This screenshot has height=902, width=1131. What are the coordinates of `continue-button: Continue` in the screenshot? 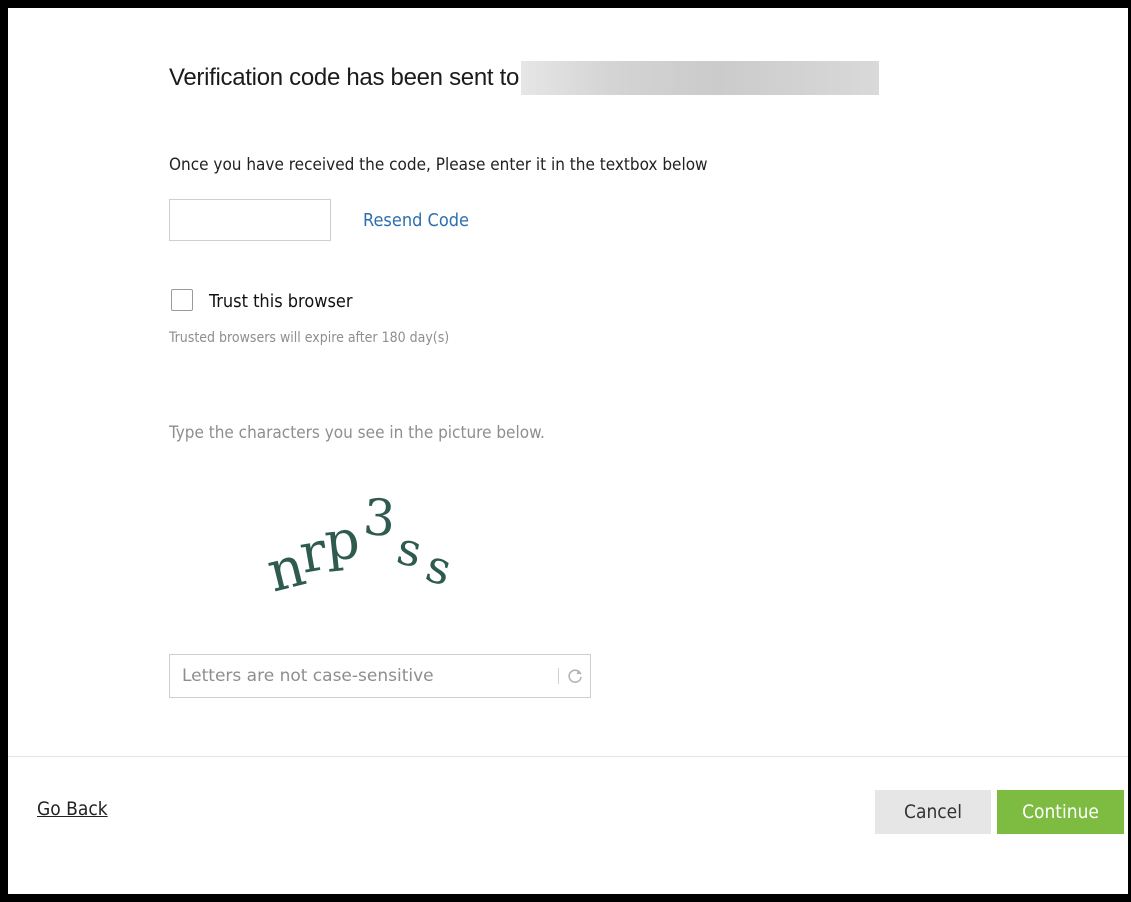 It's located at (1060, 812).